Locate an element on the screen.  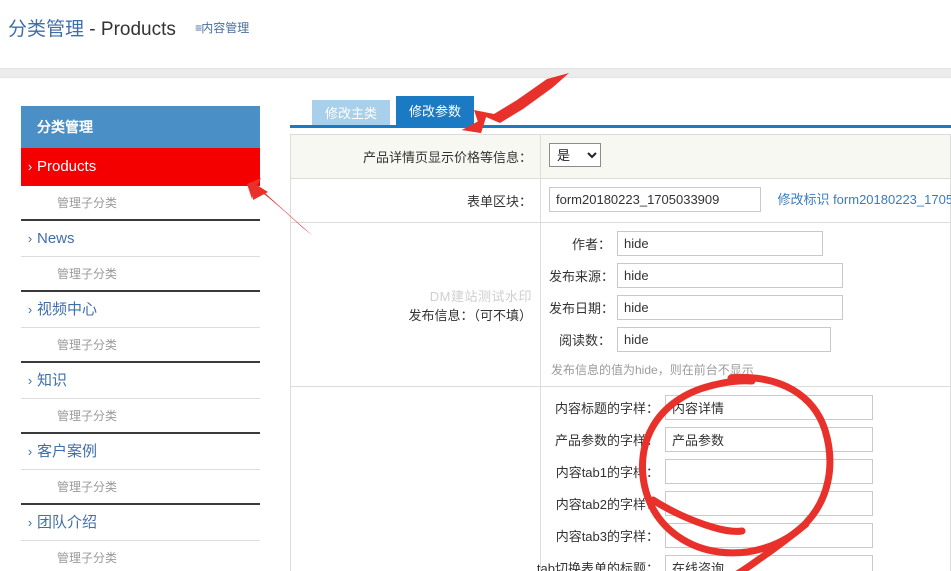
content-management-label: 内容管理 is located at coordinates (225, 28).